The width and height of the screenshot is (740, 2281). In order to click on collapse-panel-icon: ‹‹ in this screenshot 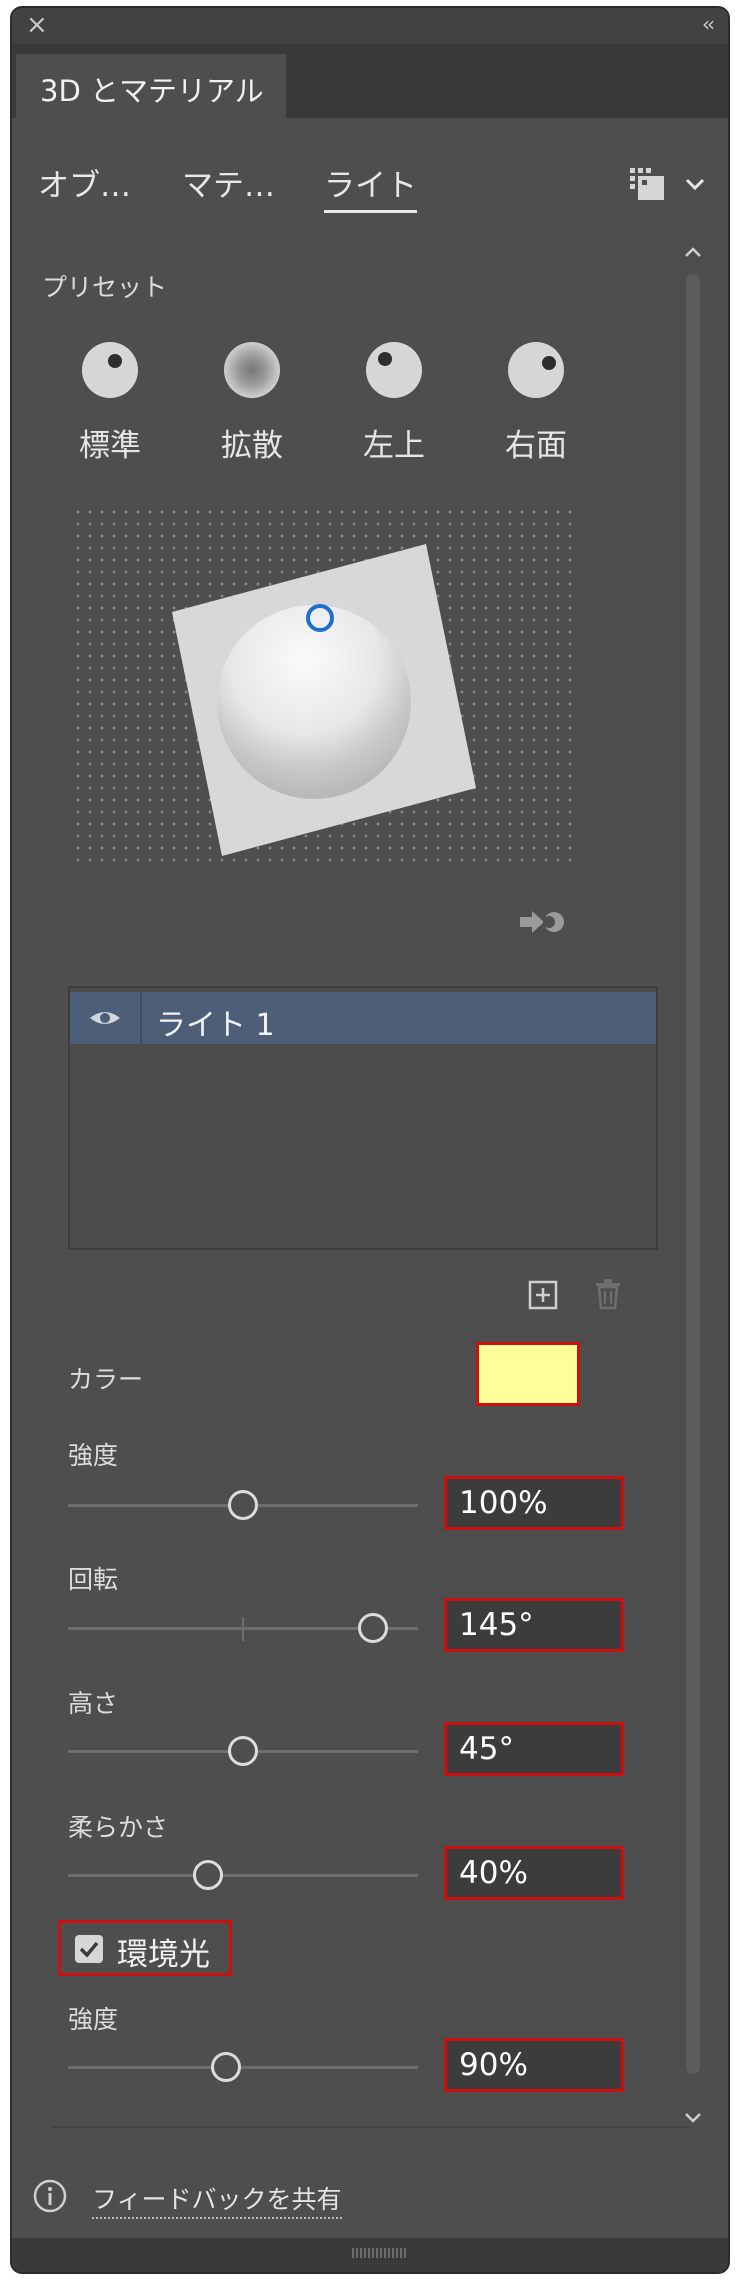, I will do `click(708, 24)`.